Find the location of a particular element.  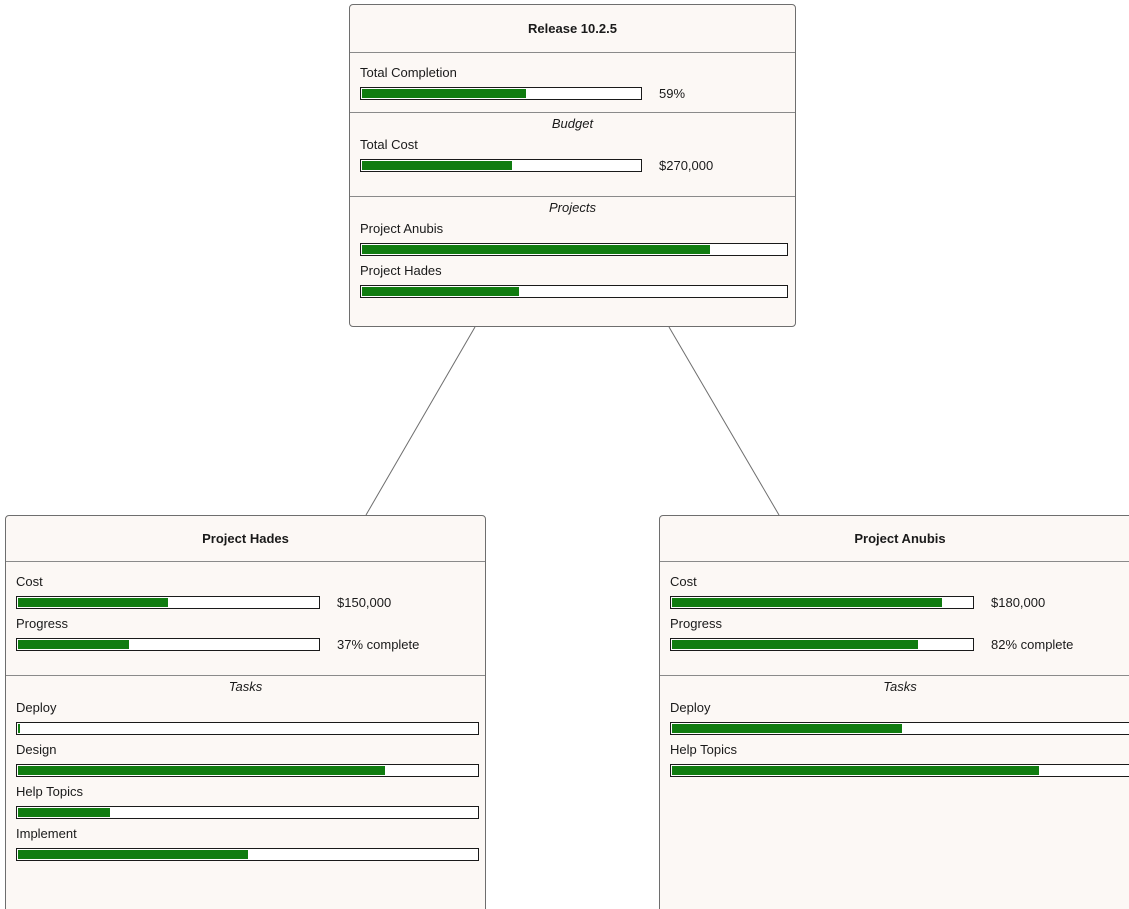

anubis-task-help-topics-bar-fill is located at coordinates (856, 770).